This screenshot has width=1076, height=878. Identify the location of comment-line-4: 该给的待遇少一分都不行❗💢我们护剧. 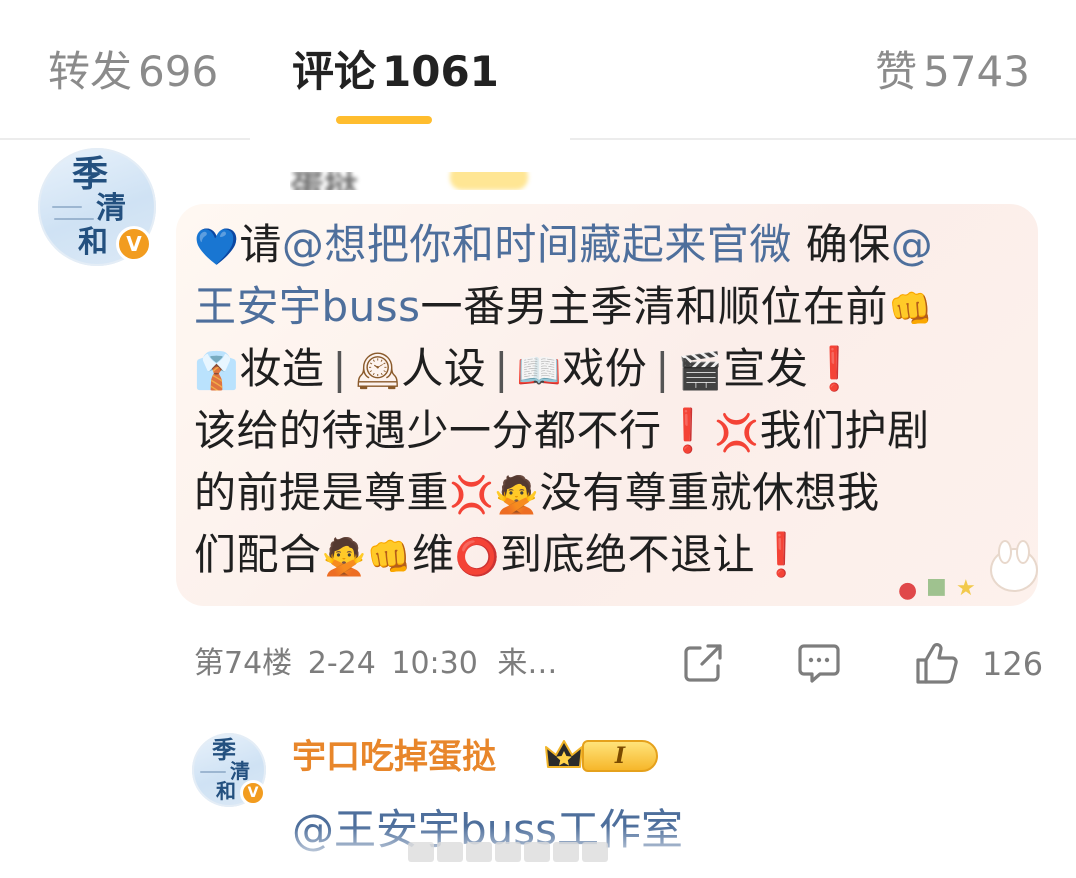
(609, 431).